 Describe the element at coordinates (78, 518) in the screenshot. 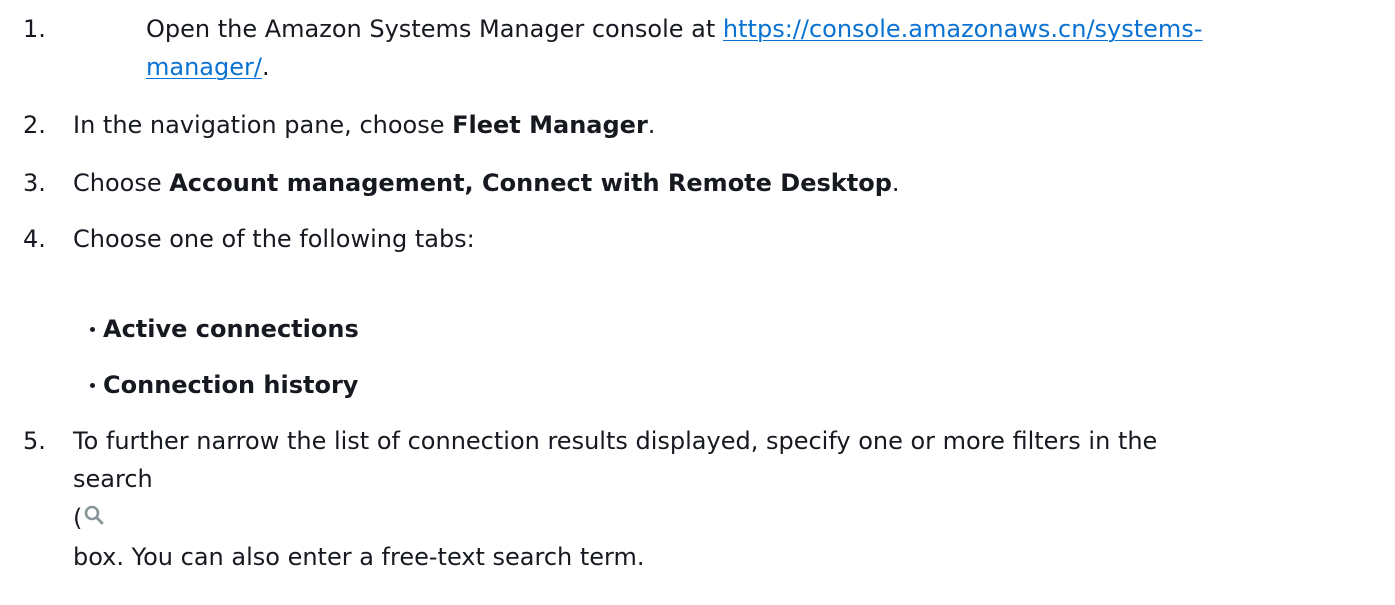

I see `step-text: (` at that location.